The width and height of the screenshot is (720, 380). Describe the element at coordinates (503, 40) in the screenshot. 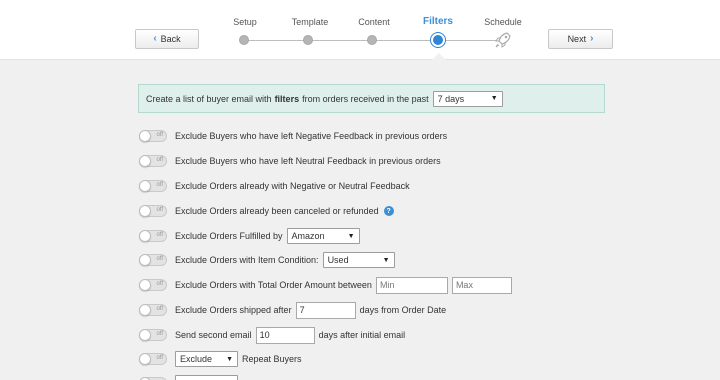

I see `rocket-icon` at that location.